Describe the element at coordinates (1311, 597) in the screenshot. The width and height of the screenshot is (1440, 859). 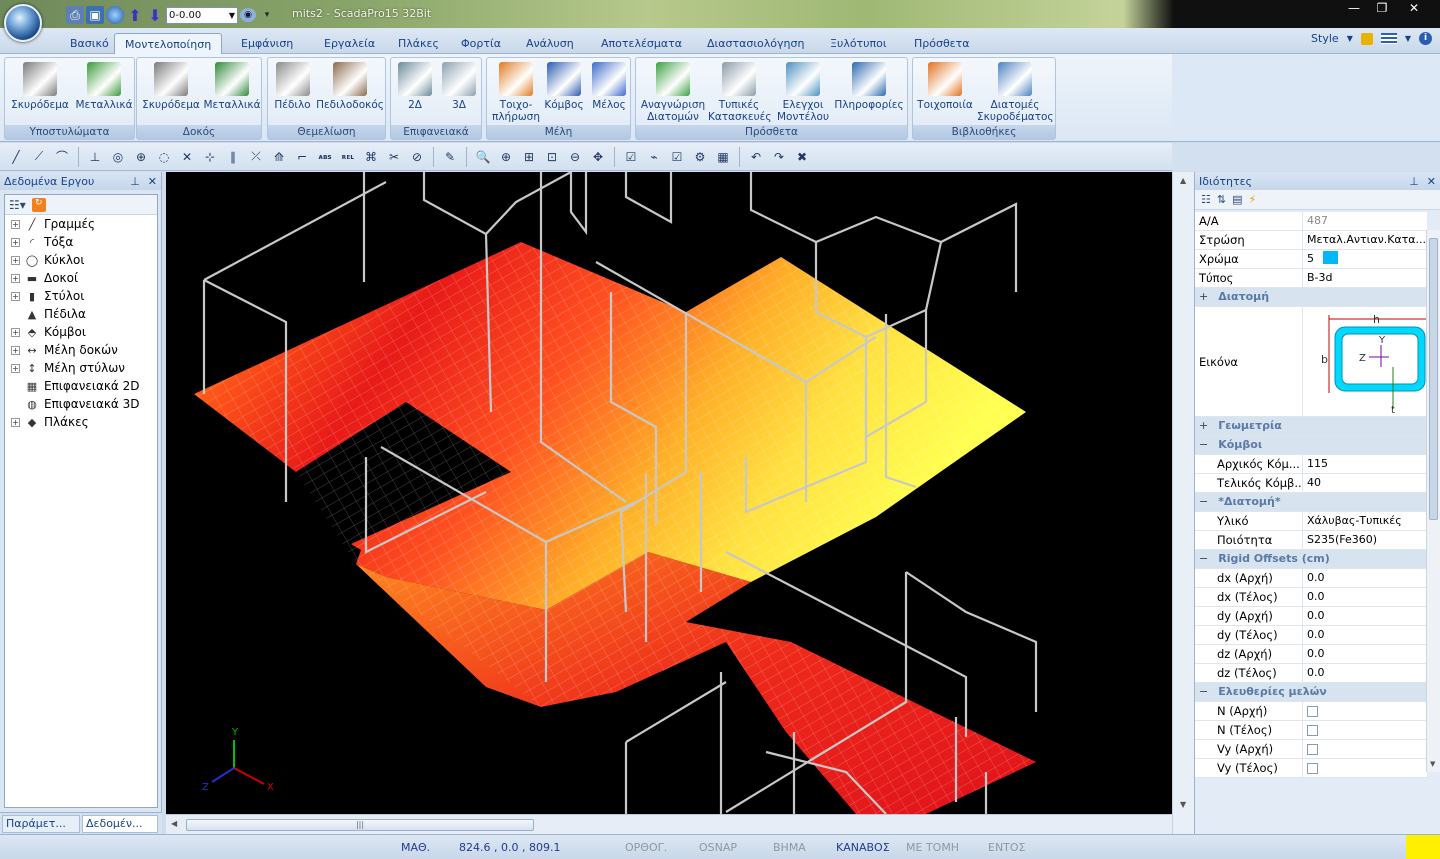
I see `property-row: dx (Τέλος) 0.0` at that location.